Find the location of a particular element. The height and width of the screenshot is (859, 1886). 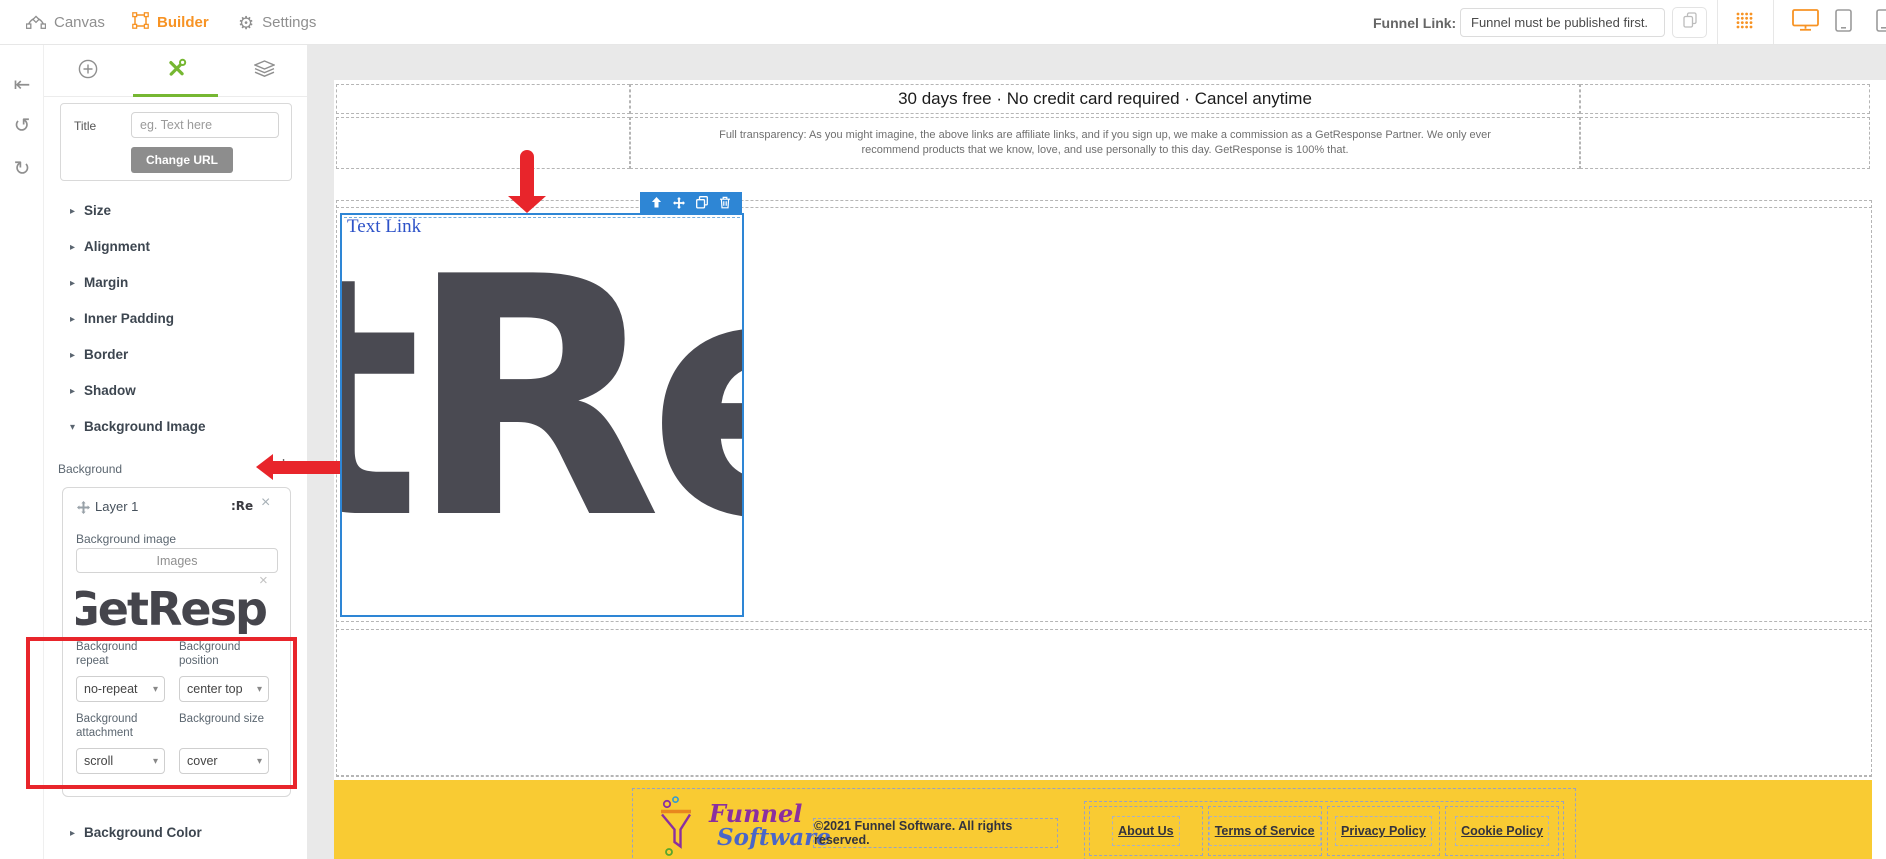

marquee-select-icon is located at coordinates (140, 22).